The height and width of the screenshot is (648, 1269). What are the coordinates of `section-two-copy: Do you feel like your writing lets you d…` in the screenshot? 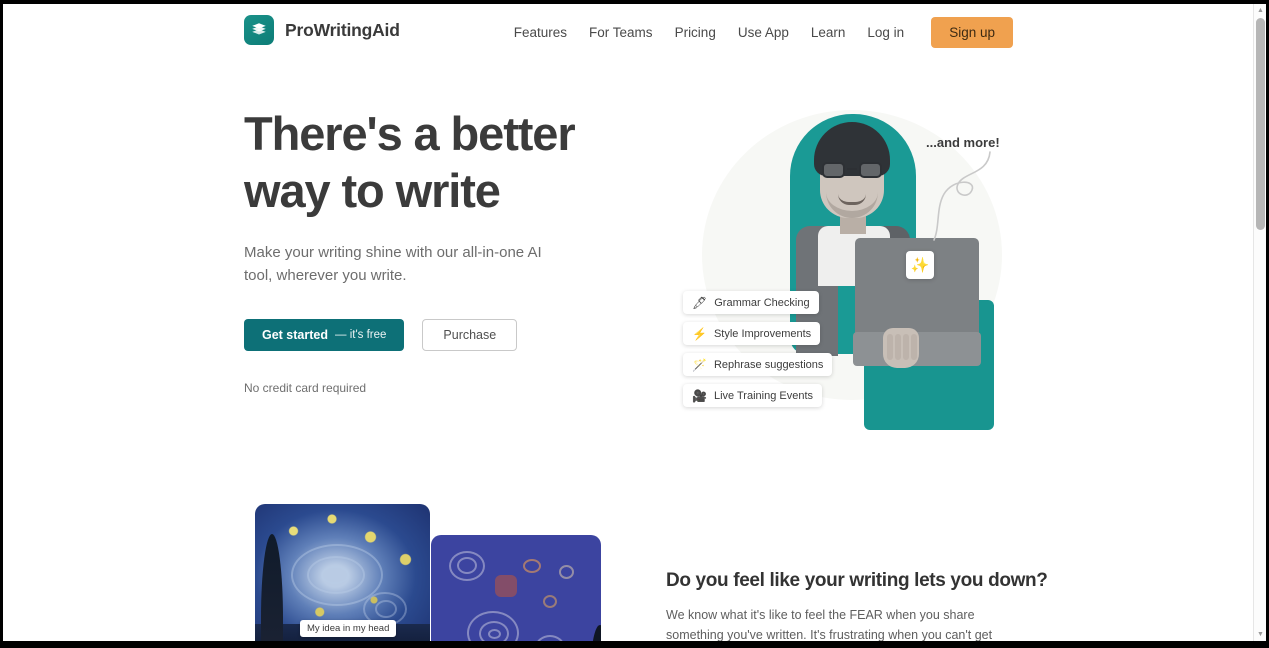 It's located at (857, 605).